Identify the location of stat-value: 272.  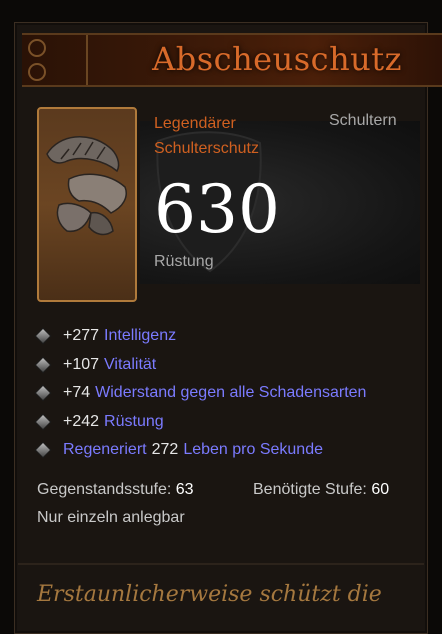
(165, 450).